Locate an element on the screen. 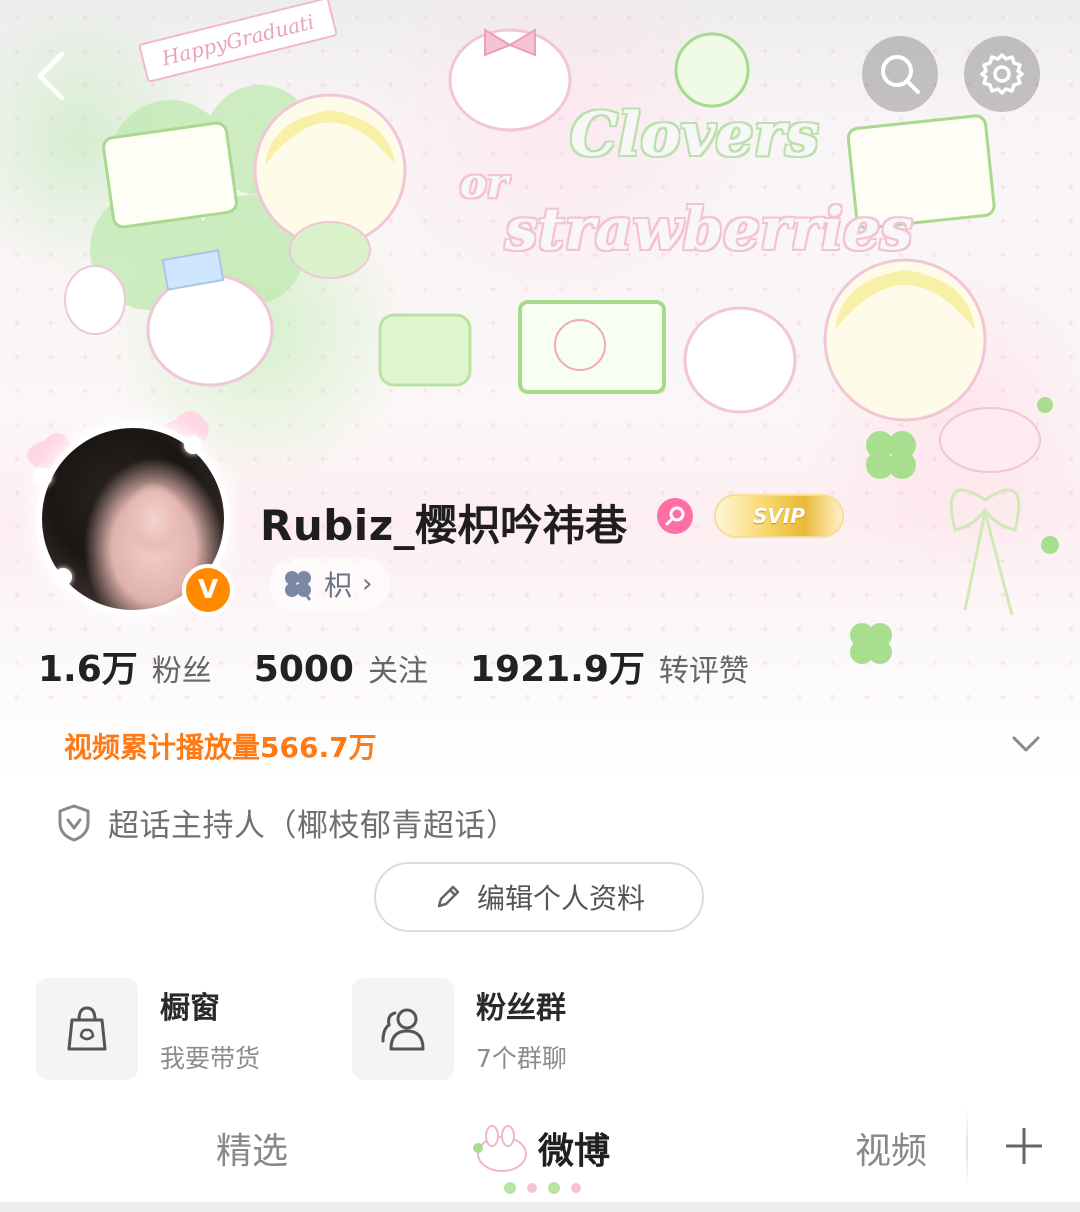 The image size is (1080, 1212). stat-value: 1921.9万 is located at coordinates (557, 669).